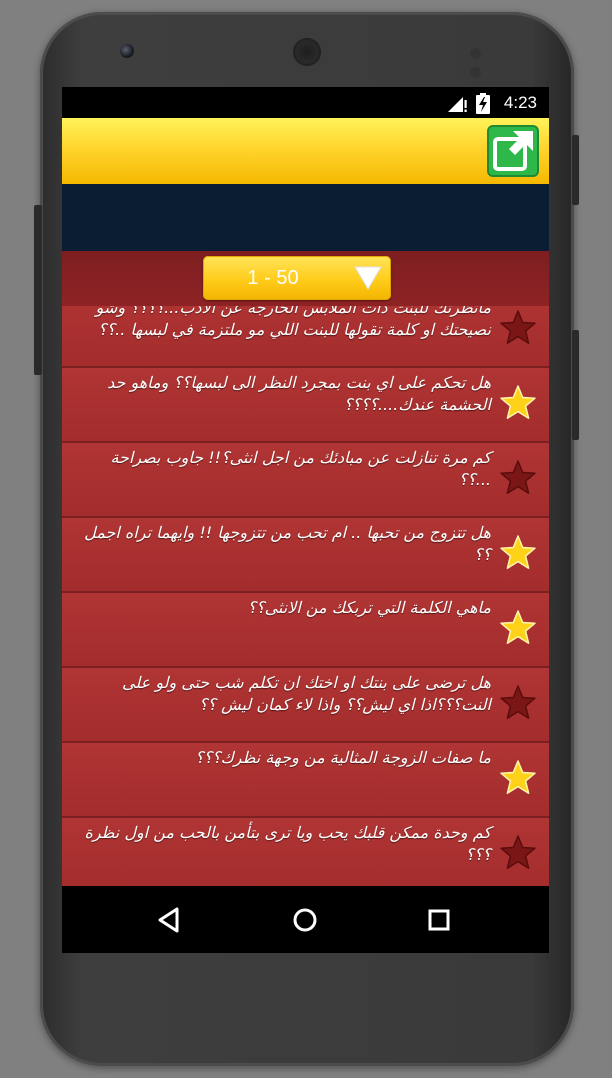  What do you see at coordinates (305, 630) in the screenshot?
I see `list-item: ماهي الكلمة التي تربكك من الانثى؟؟` at bounding box center [305, 630].